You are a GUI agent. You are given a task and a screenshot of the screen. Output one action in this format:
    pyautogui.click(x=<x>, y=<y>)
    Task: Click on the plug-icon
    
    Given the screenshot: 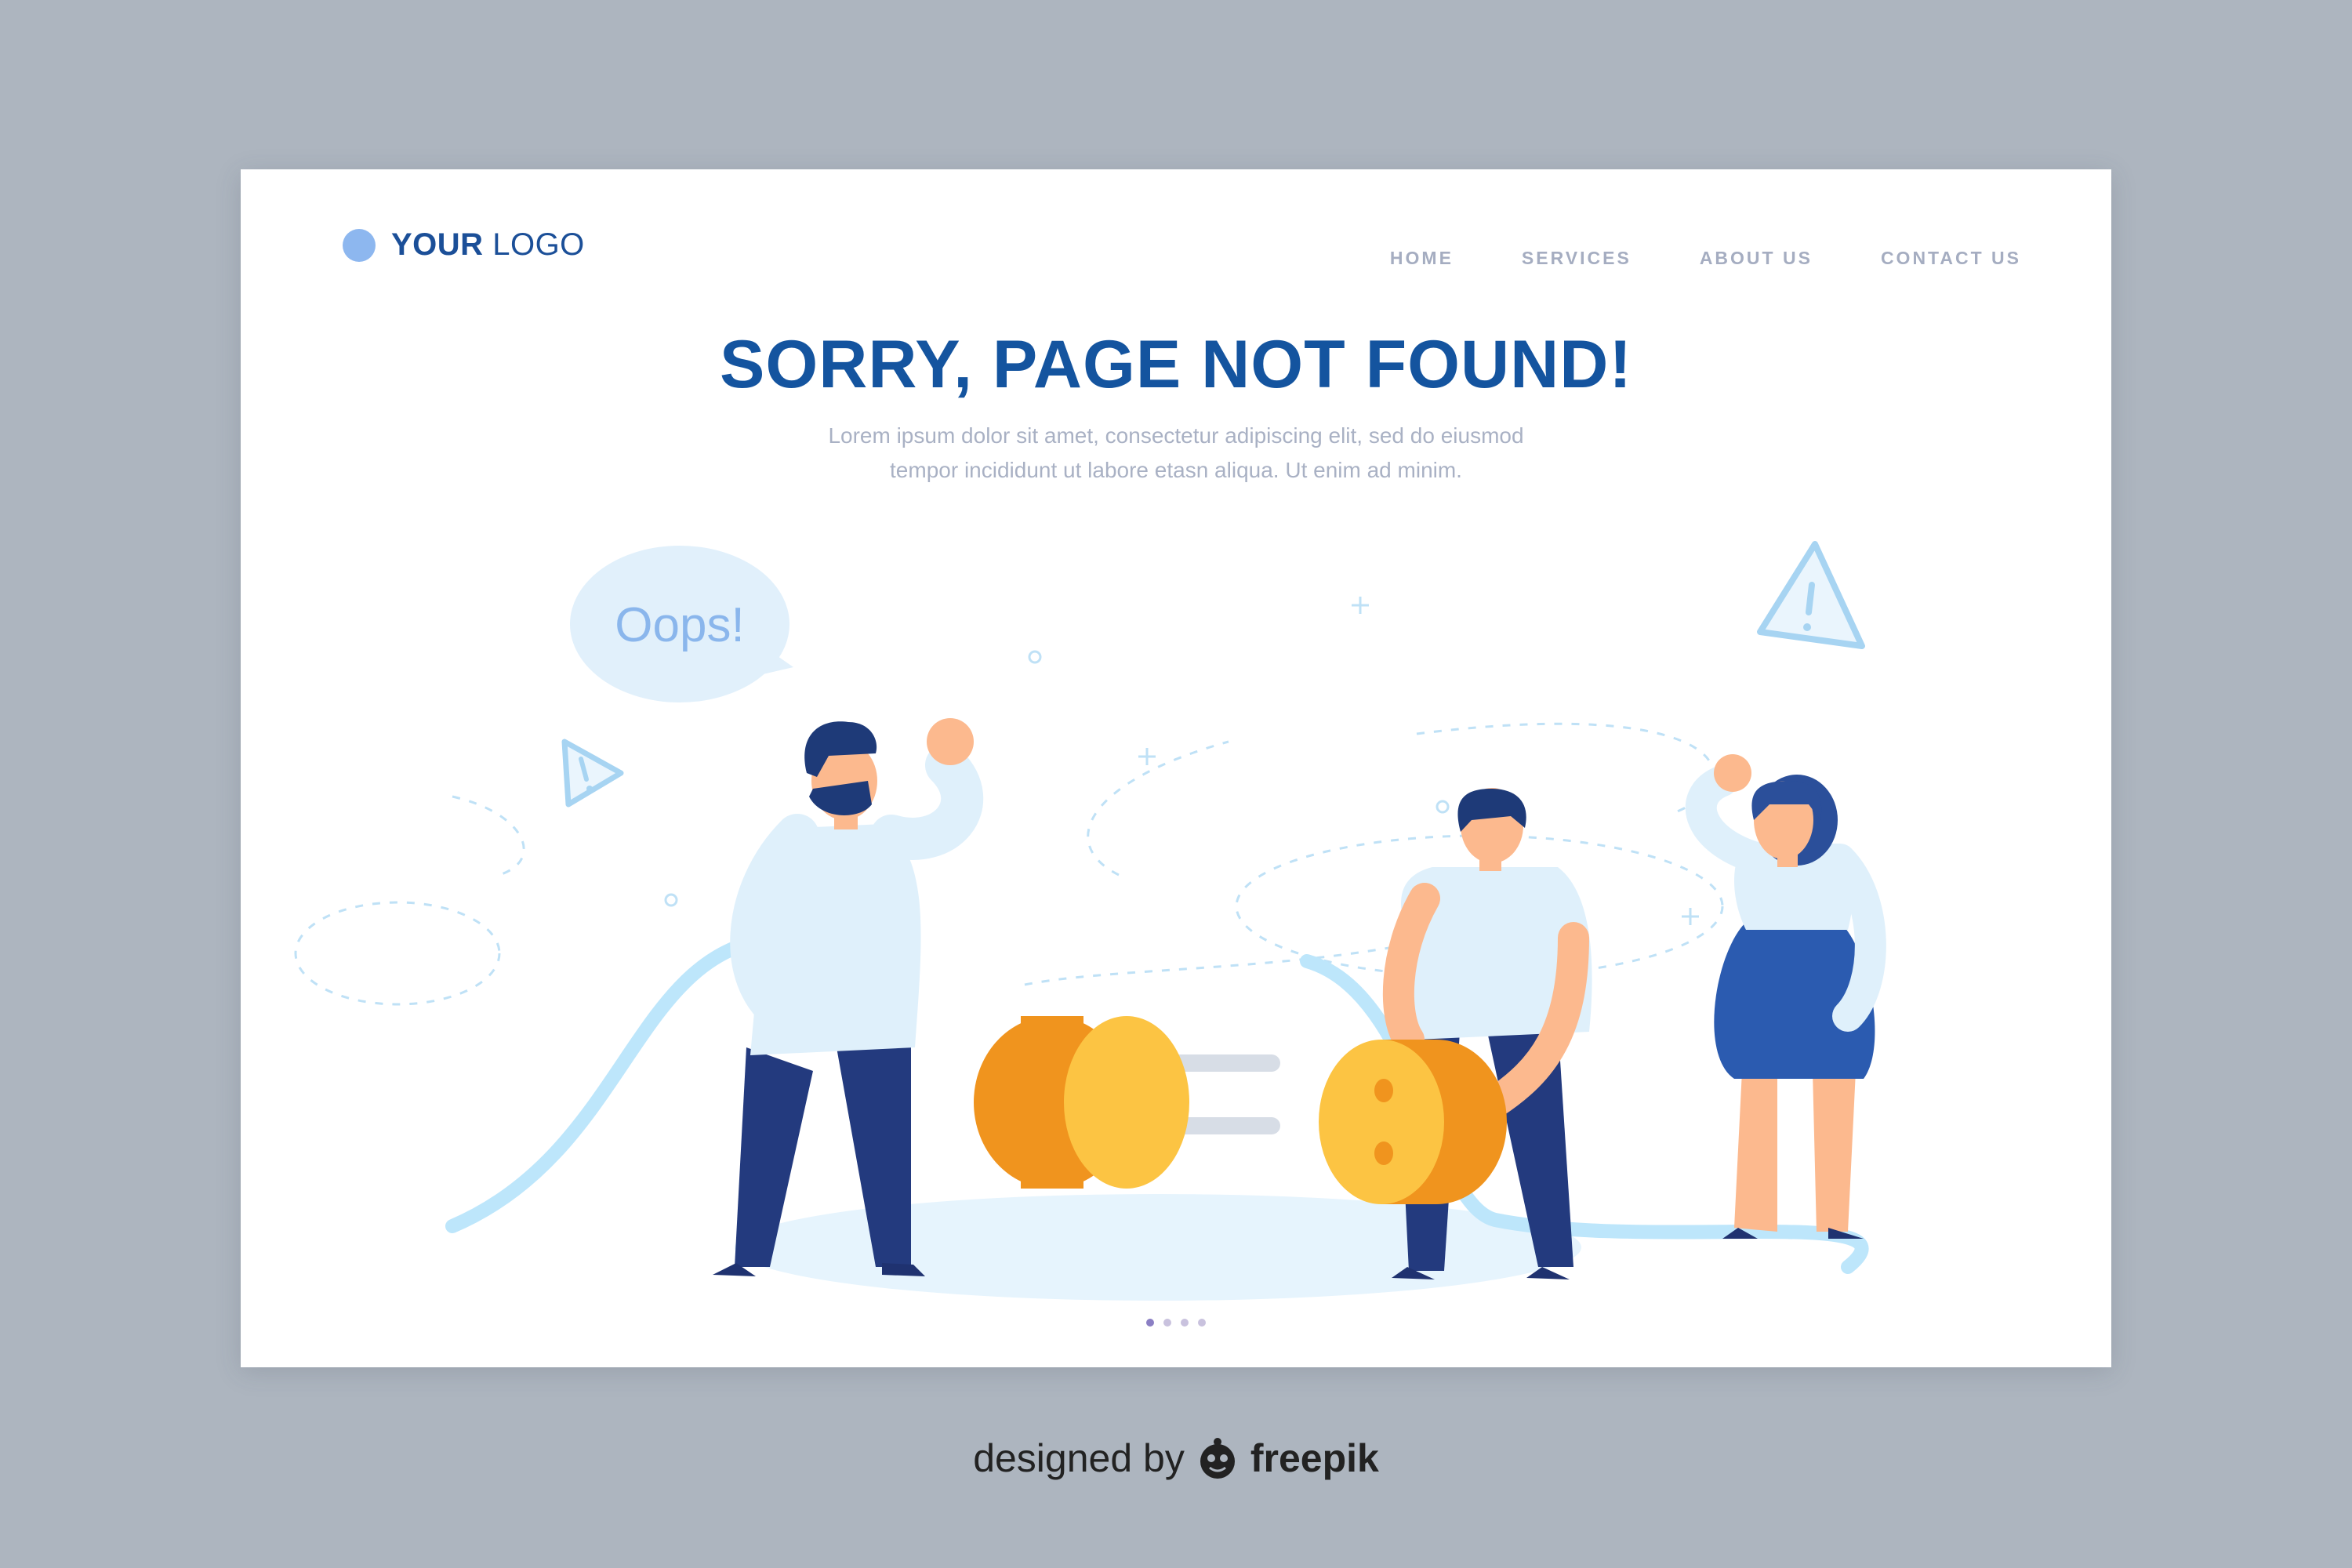 What is the action you would take?
    pyautogui.click(x=1127, y=1102)
    